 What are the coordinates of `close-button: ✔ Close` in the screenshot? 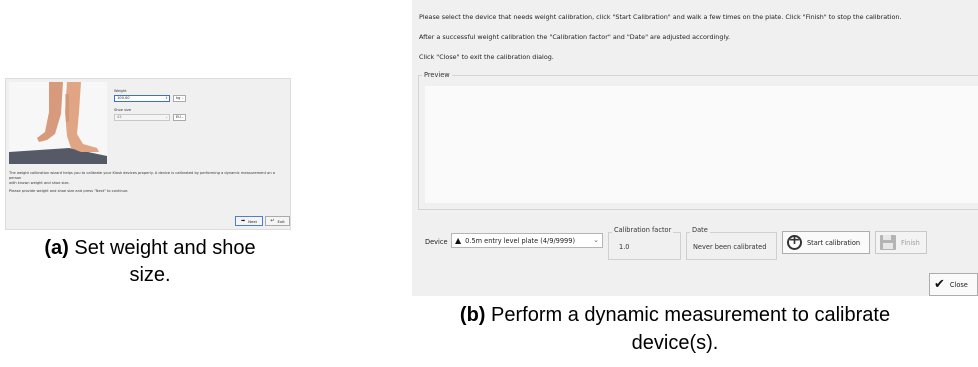 It's located at (953, 284).